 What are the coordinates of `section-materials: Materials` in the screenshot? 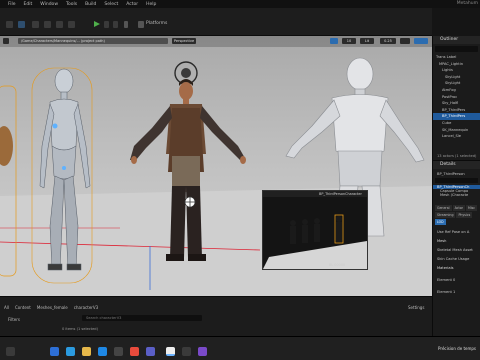 It's located at (456, 268).